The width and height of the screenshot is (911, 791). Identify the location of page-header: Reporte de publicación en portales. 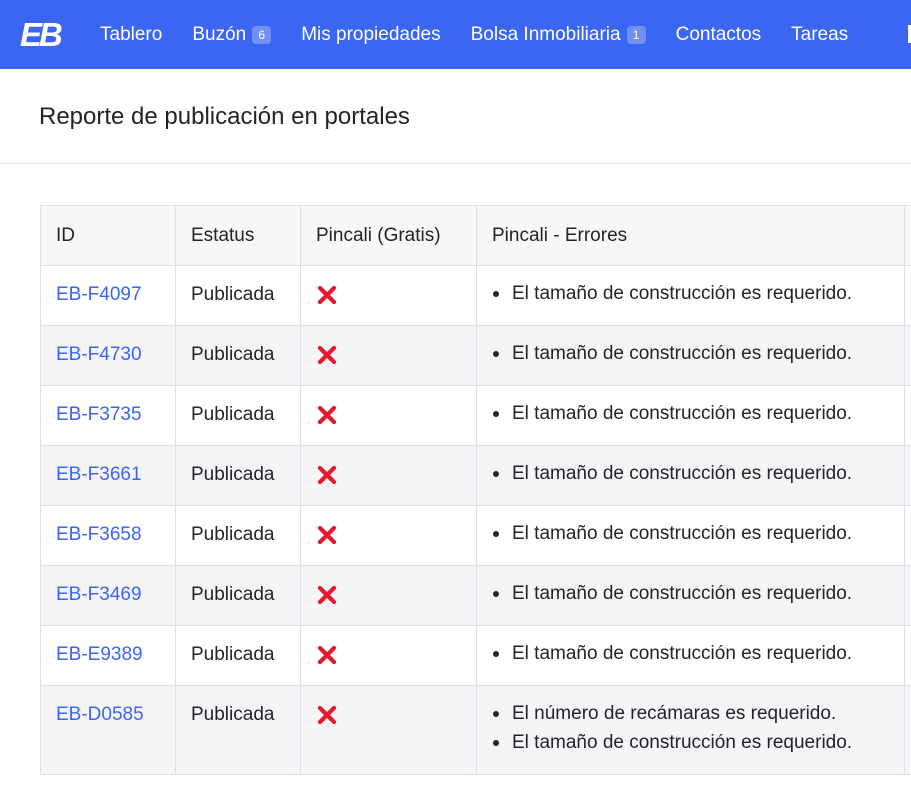
(455, 116).